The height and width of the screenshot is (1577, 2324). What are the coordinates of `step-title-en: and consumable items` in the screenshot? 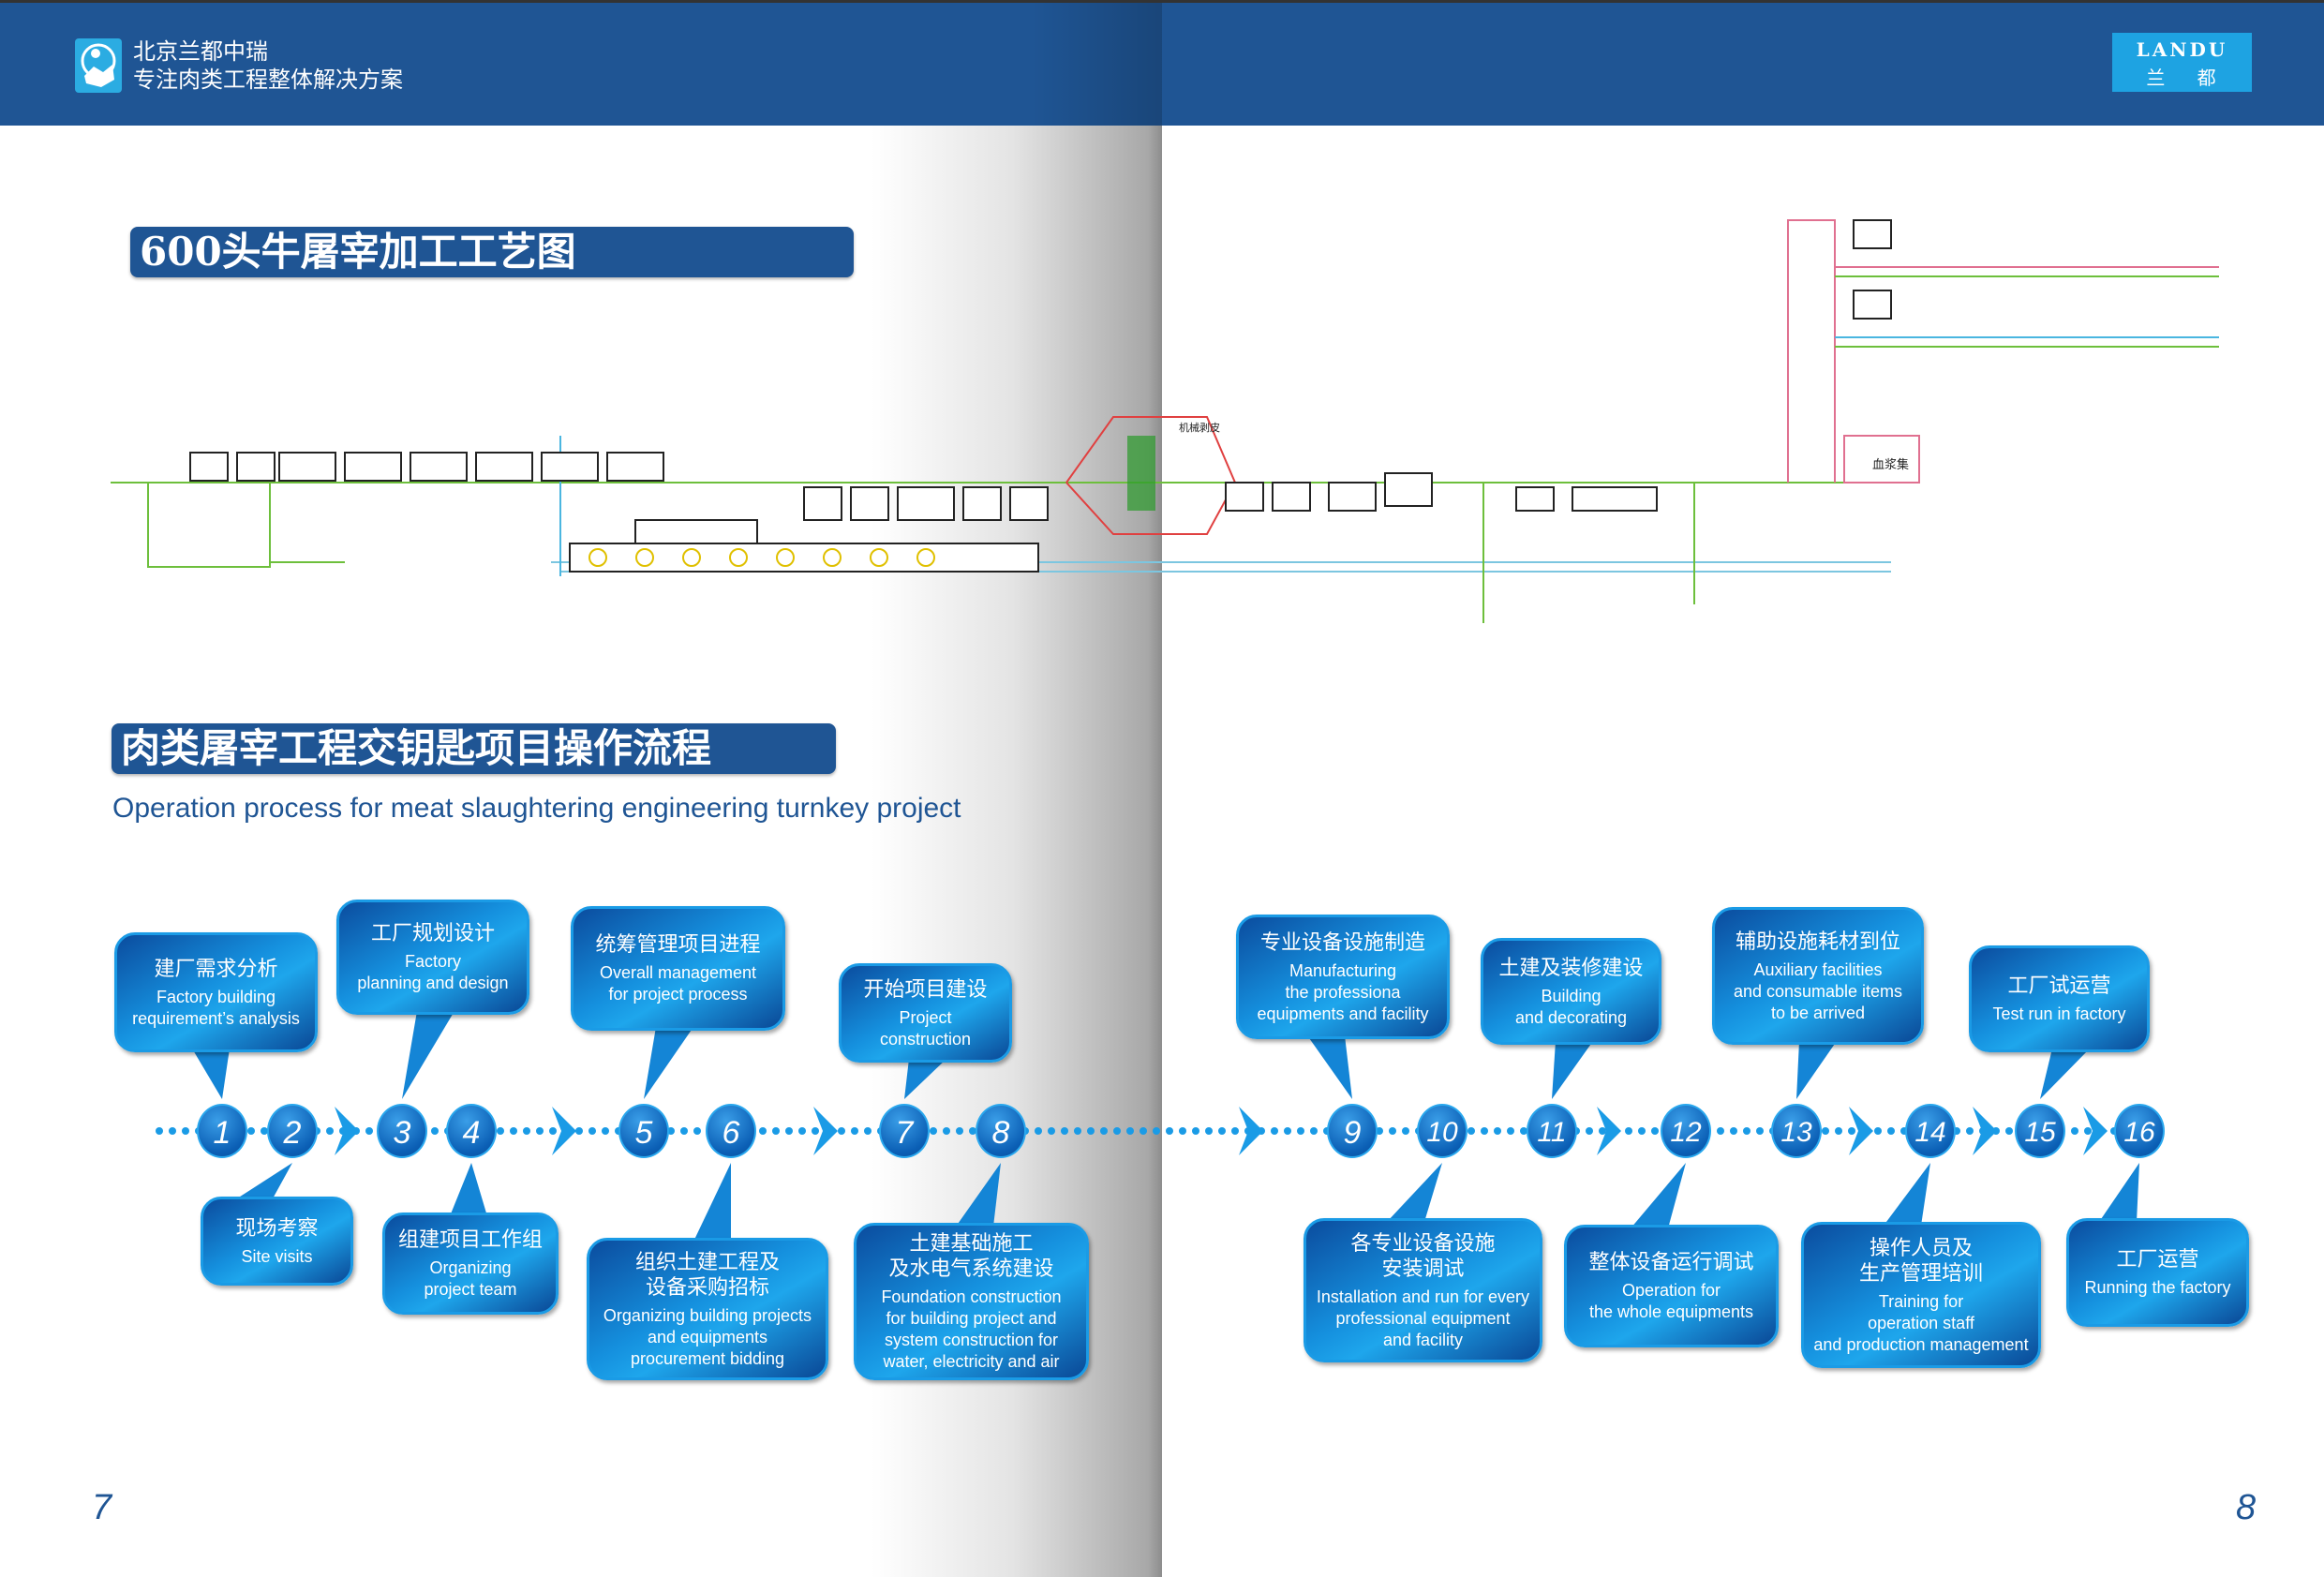 It's located at (1818, 991).